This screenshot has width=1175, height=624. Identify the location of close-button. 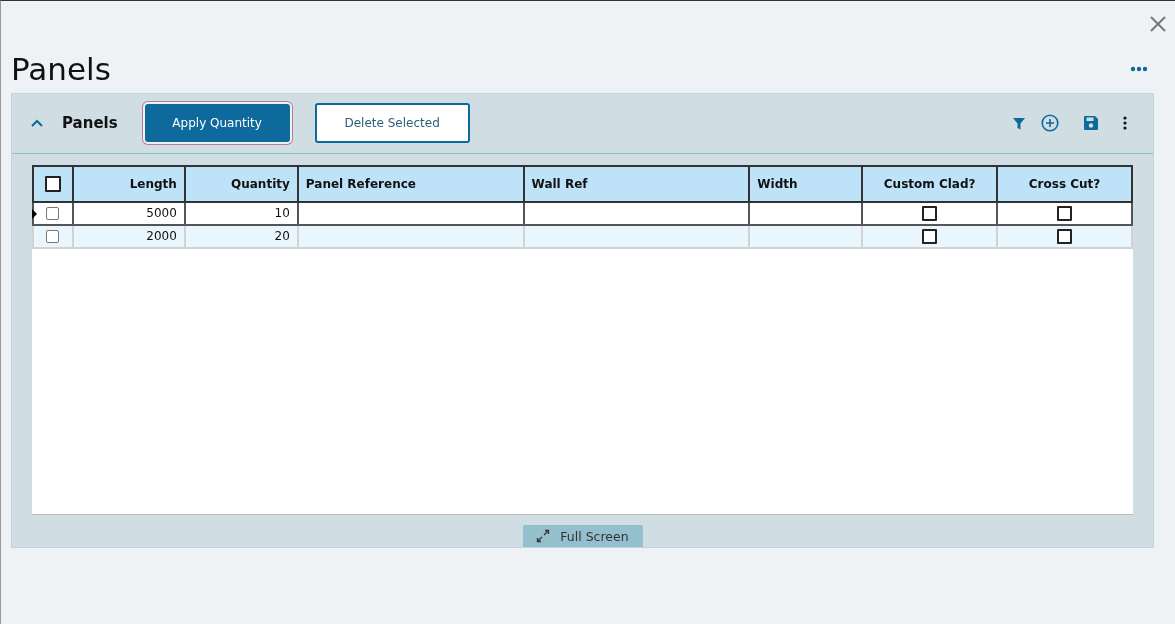
(1158, 24).